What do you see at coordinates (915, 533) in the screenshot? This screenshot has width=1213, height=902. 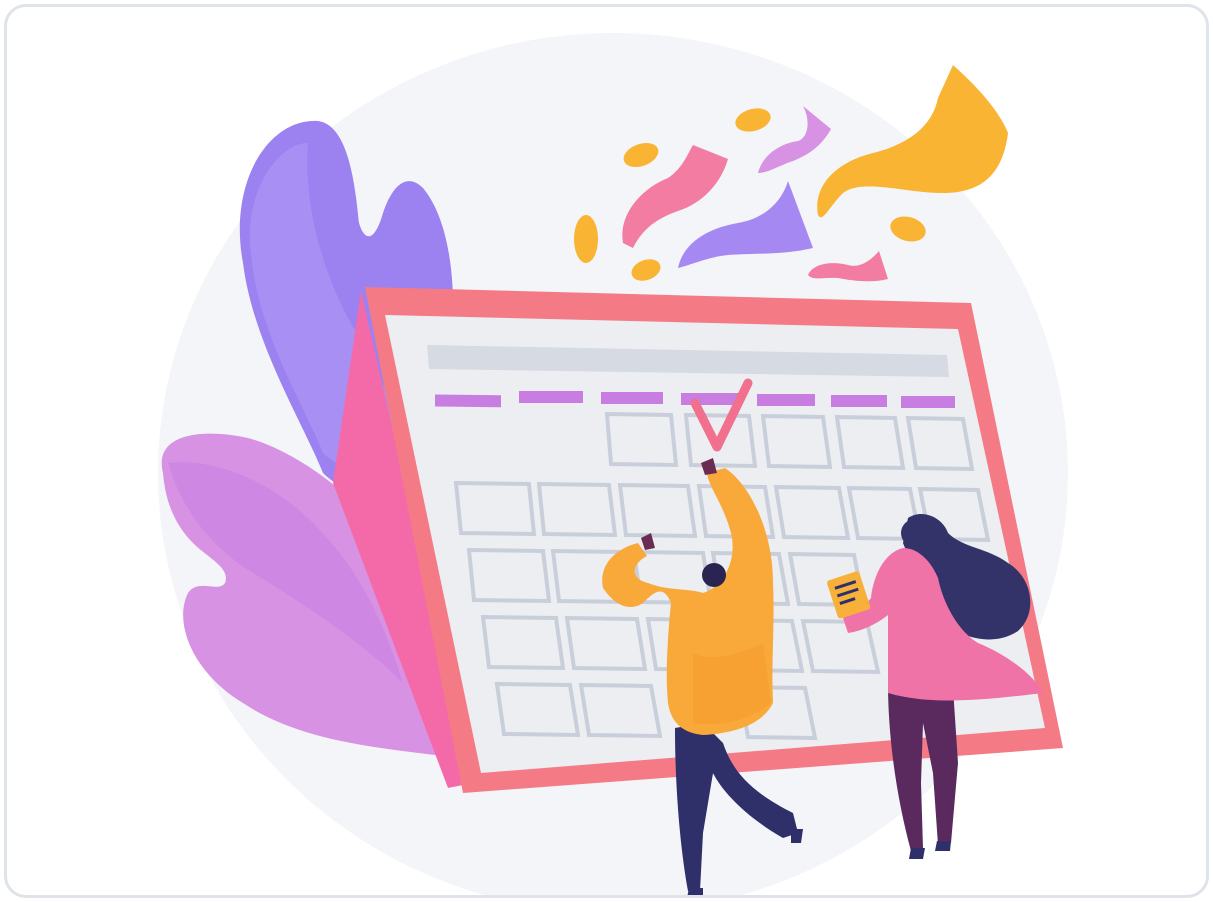 I see `woman-head` at bounding box center [915, 533].